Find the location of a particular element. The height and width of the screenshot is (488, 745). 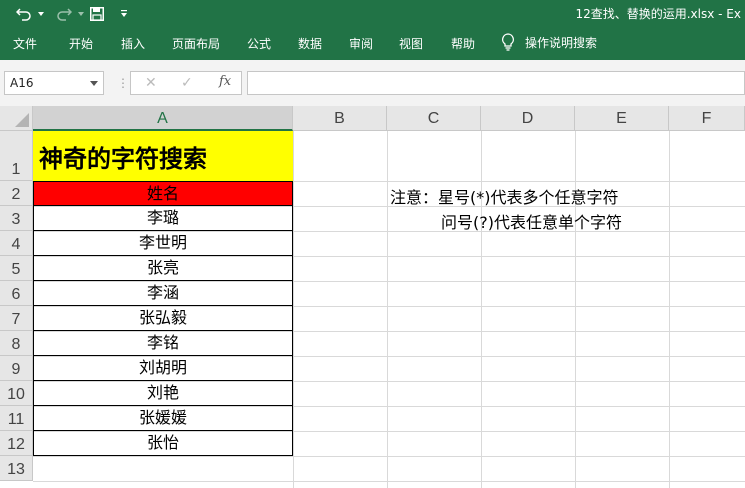

select-all-corner is located at coordinates (16, 118).